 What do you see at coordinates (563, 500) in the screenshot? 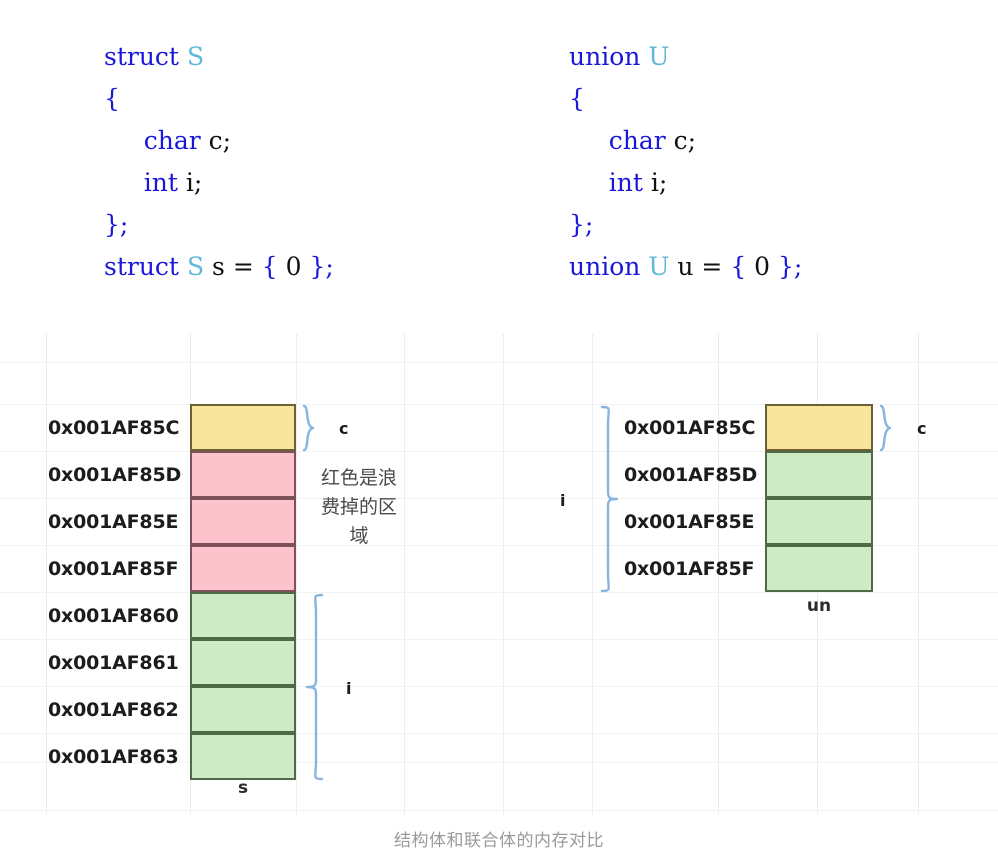
I see `field-label-i-union: i` at bounding box center [563, 500].